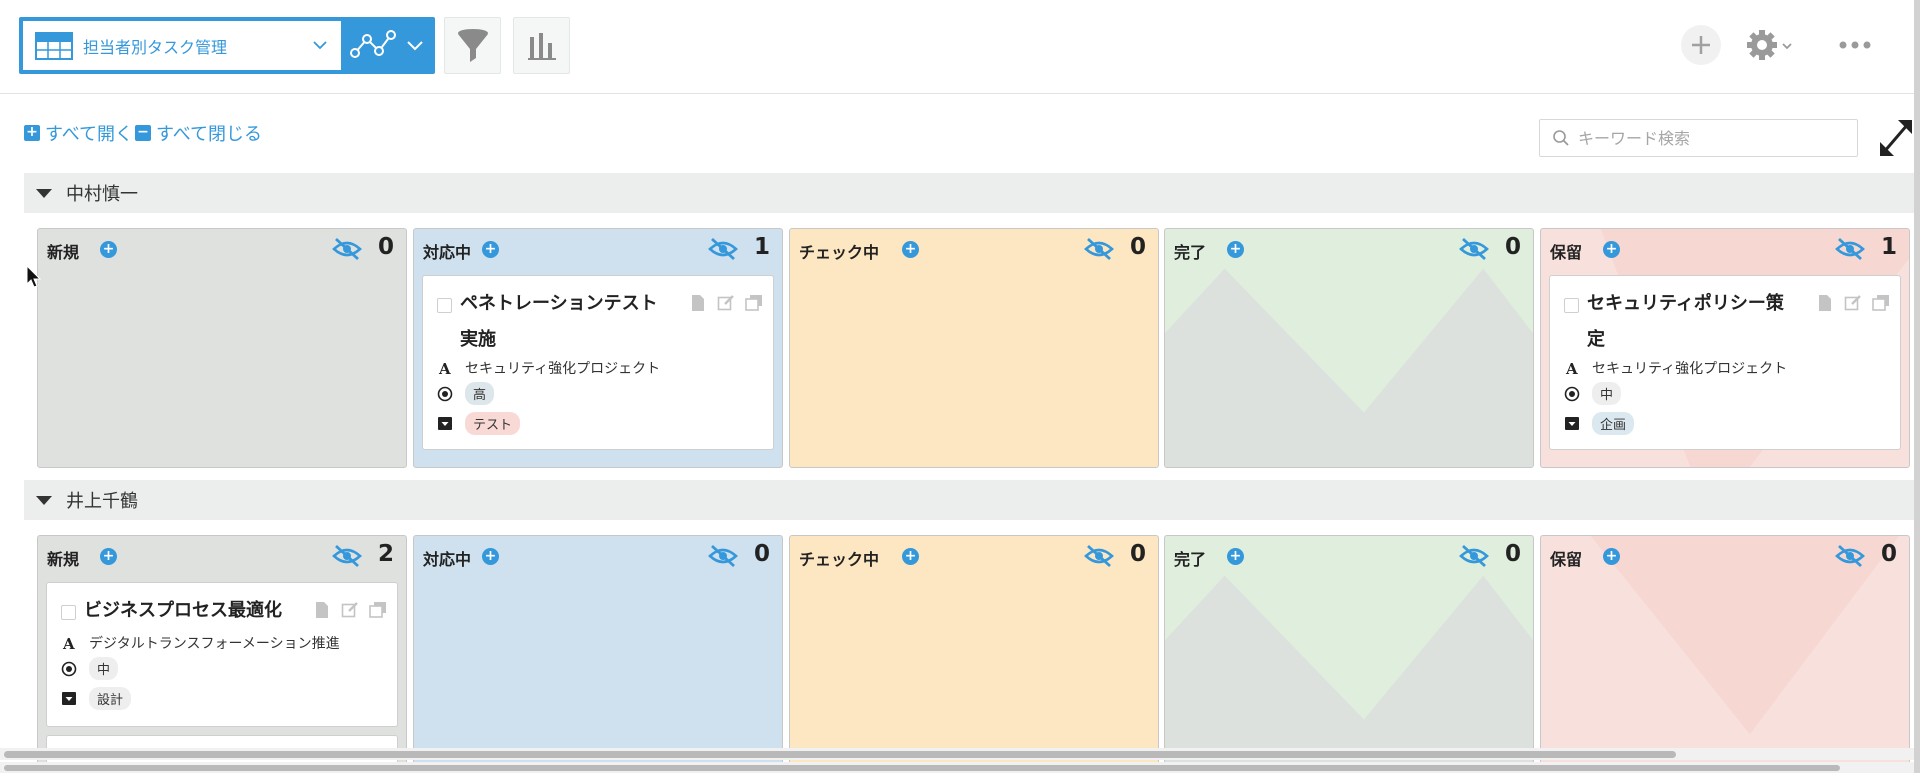 This screenshot has width=1920, height=773. What do you see at coordinates (839, 252) in the screenshot?
I see `lane-title: チェック中` at bounding box center [839, 252].